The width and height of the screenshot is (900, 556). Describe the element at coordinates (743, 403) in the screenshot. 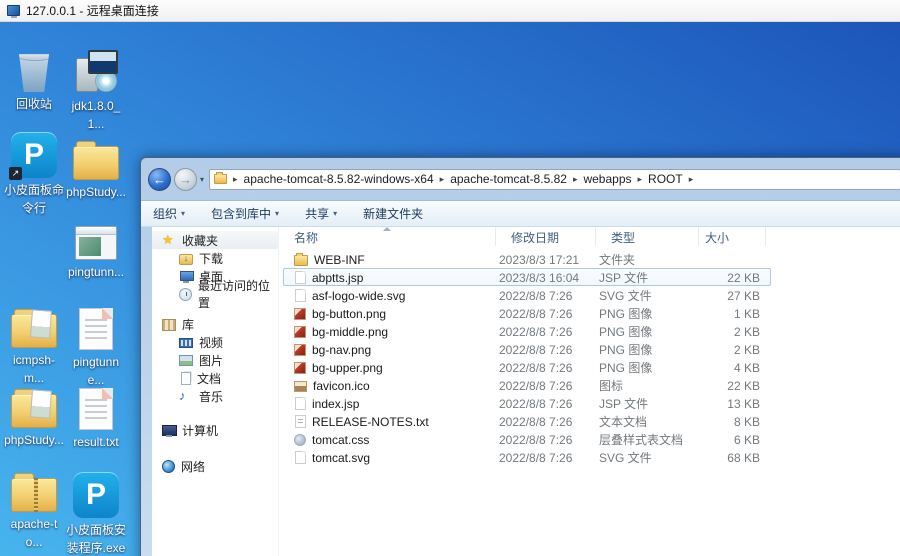

I see `file-size: 13 KB` at that location.